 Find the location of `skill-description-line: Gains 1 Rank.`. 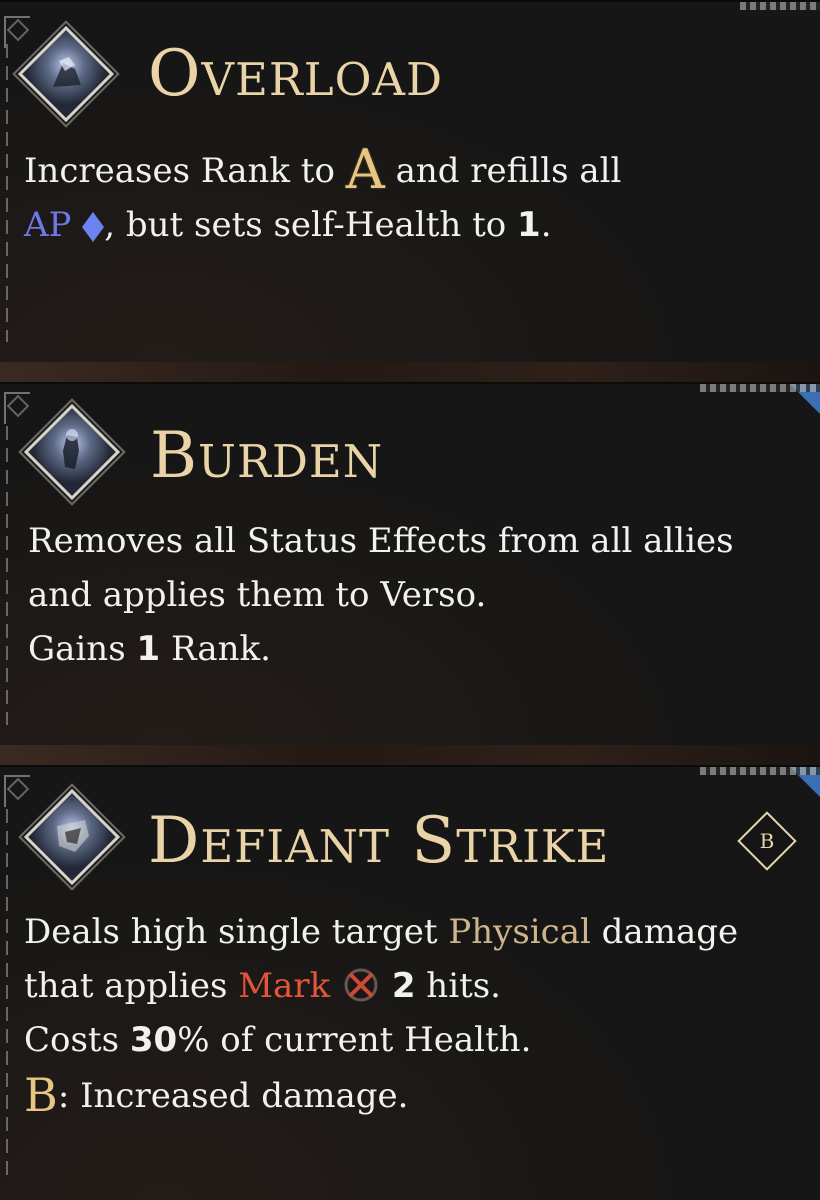

skill-description-line: Gains 1 Rank. is located at coordinates (149, 649).